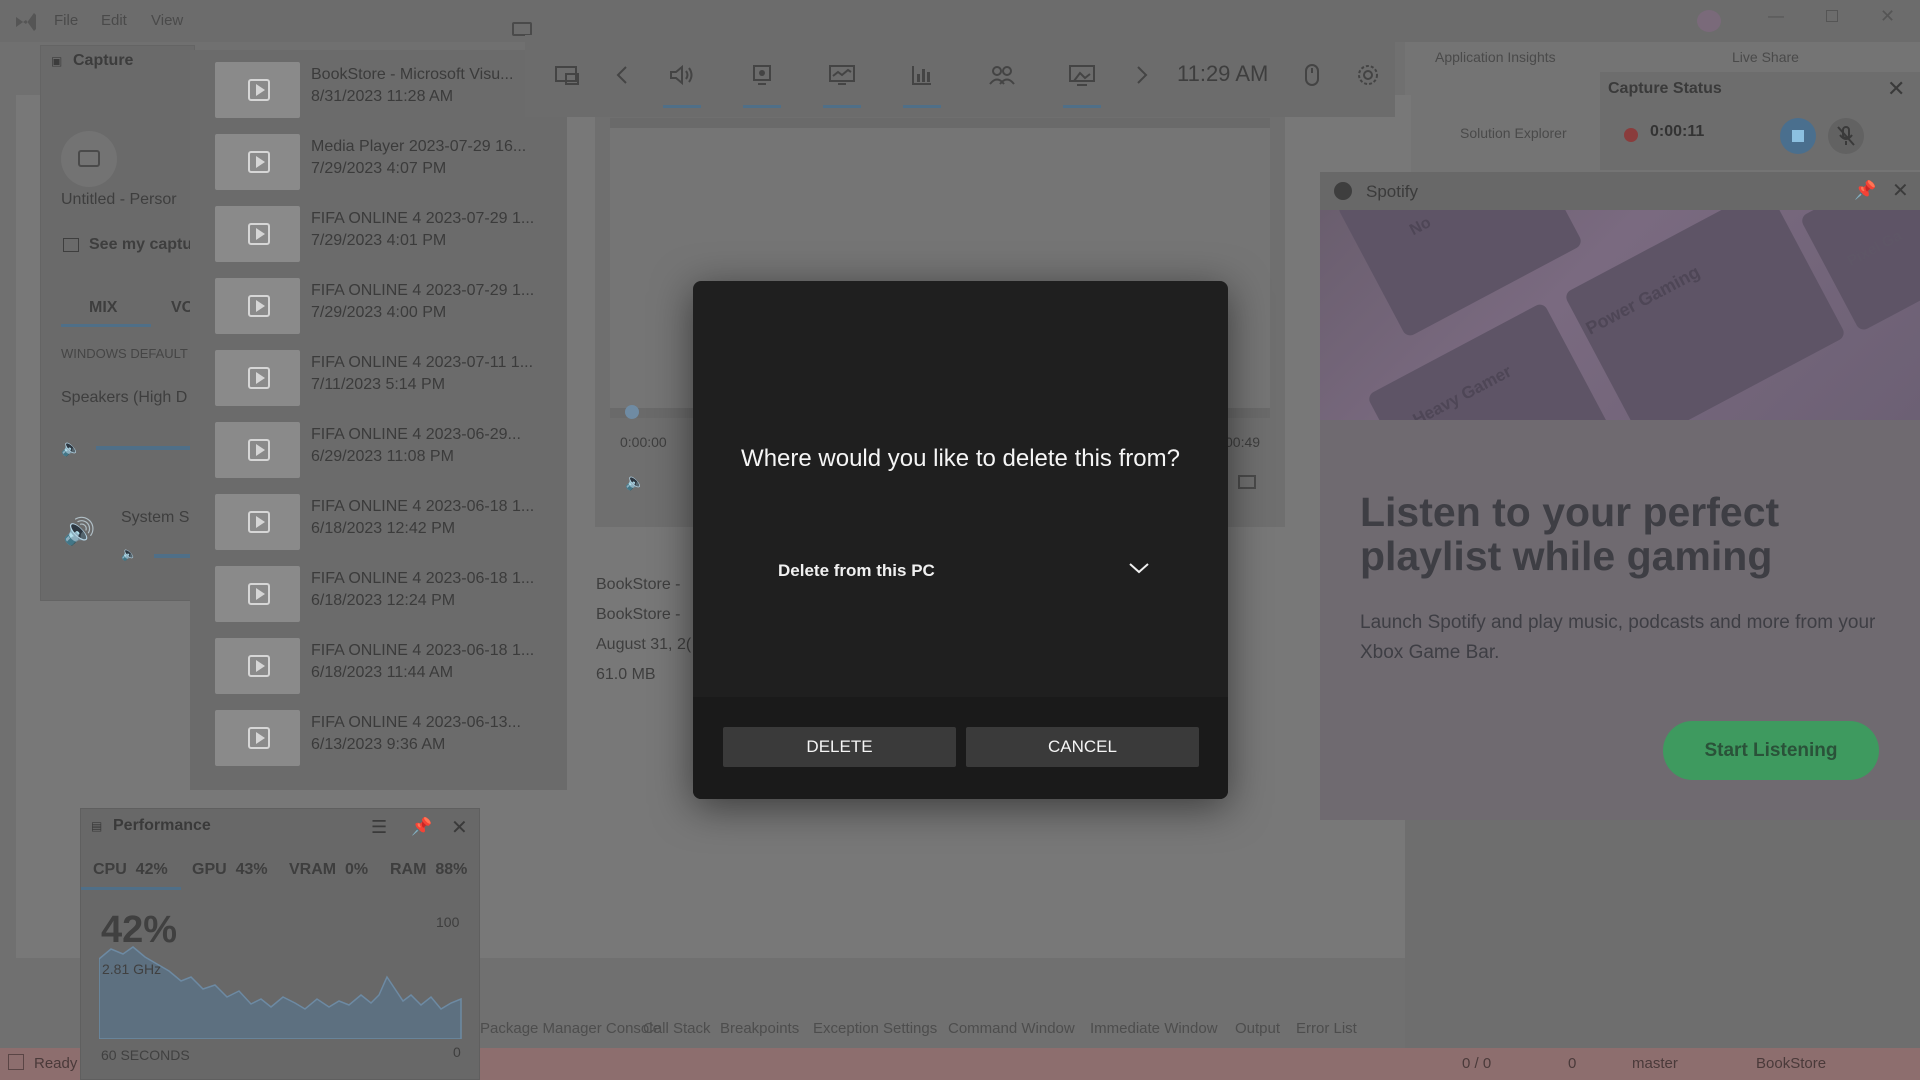  I want to click on settings-gear-icon, so click(1368, 75).